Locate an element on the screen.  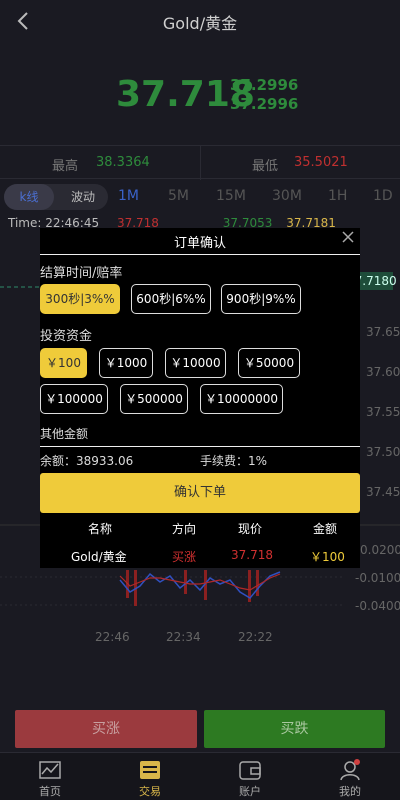
sub-axis-1: 0.0200 is located at coordinates (380, 550).